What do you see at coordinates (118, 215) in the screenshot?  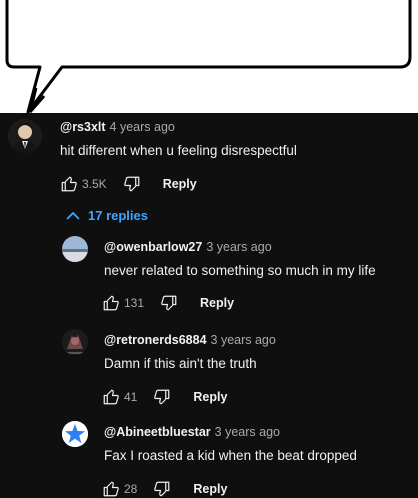 I see `replies-count-label: 17 replies` at bounding box center [118, 215].